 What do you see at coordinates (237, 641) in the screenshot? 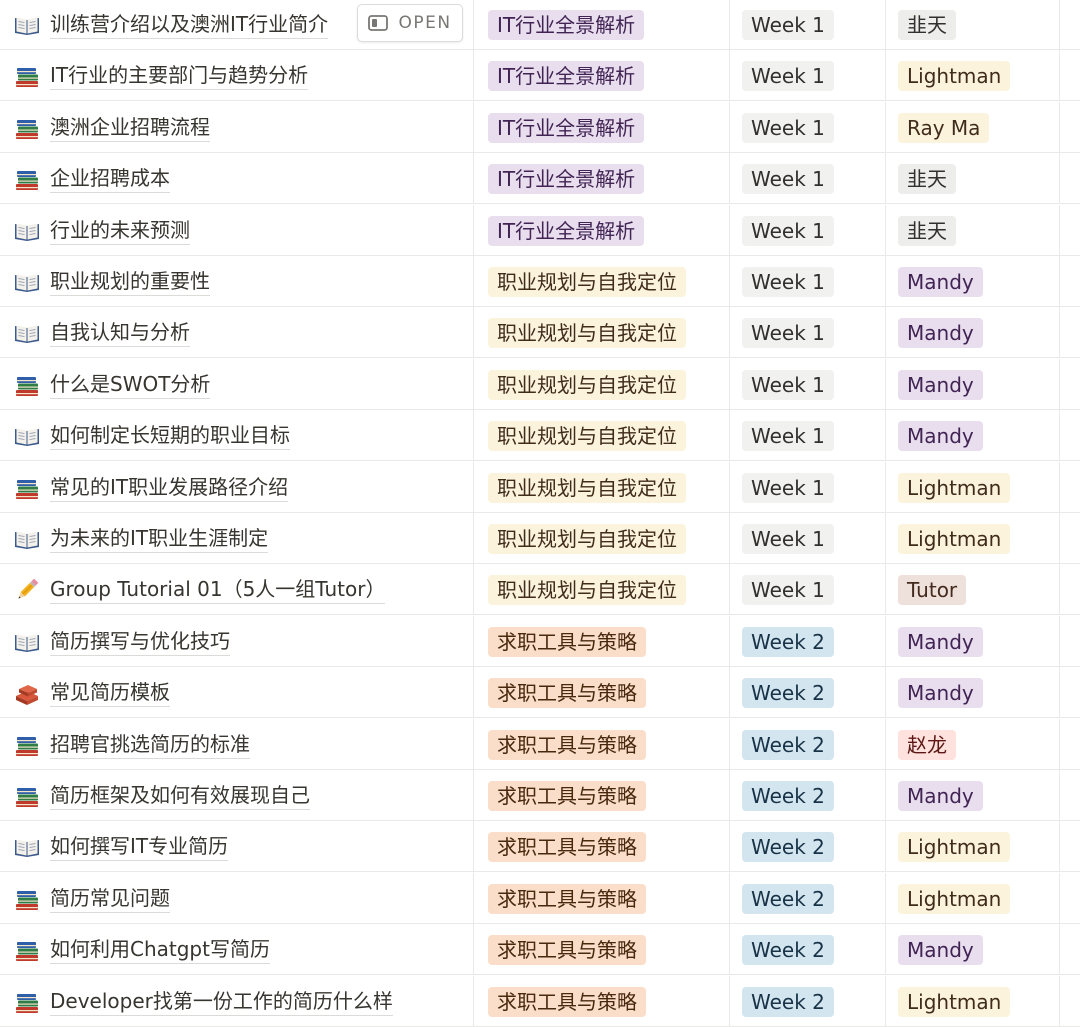
I see `name-cell: 简历撰写与优化技巧` at bounding box center [237, 641].